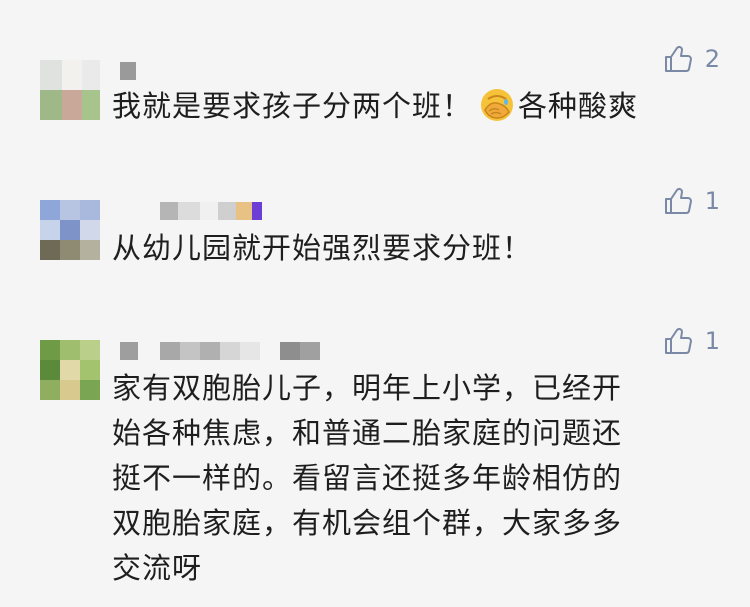  Describe the element at coordinates (367, 433) in the screenshot. I see `comment-text-line: 始各种焦虑，和普通二胎家庭的问题还` at that location.